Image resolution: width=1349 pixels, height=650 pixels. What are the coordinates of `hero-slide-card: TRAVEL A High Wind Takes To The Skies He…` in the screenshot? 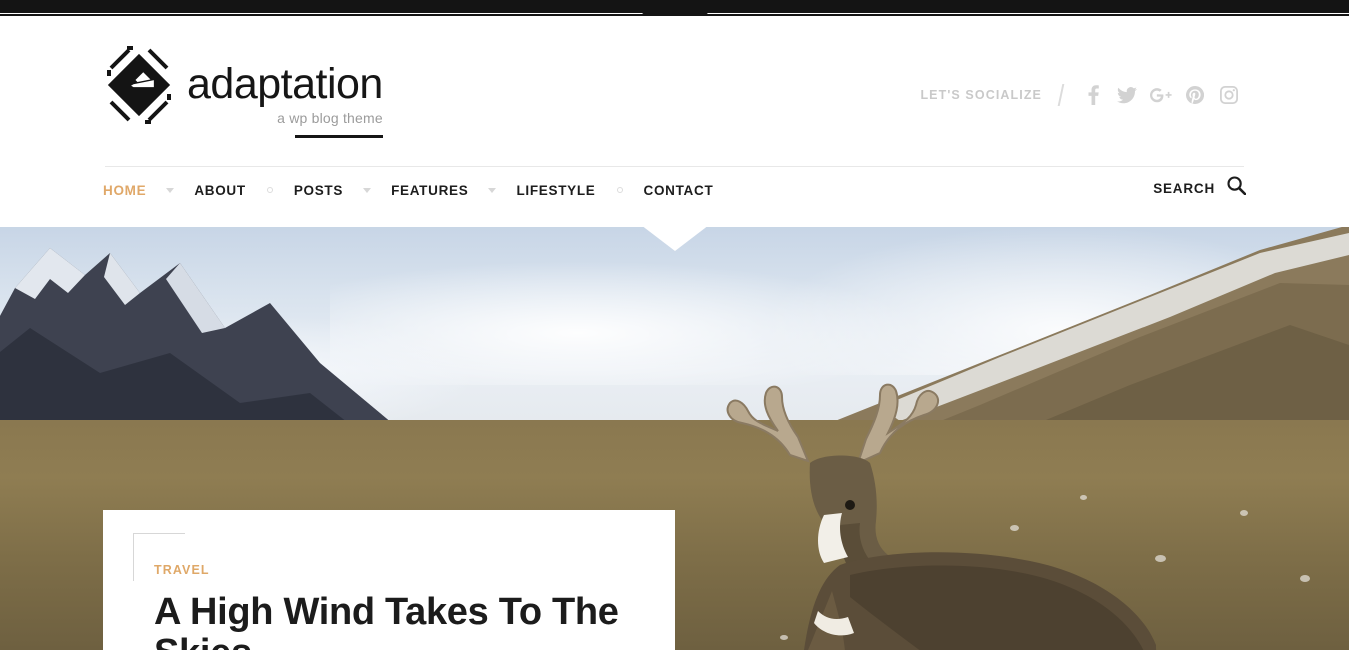 It's located at (389, 580).